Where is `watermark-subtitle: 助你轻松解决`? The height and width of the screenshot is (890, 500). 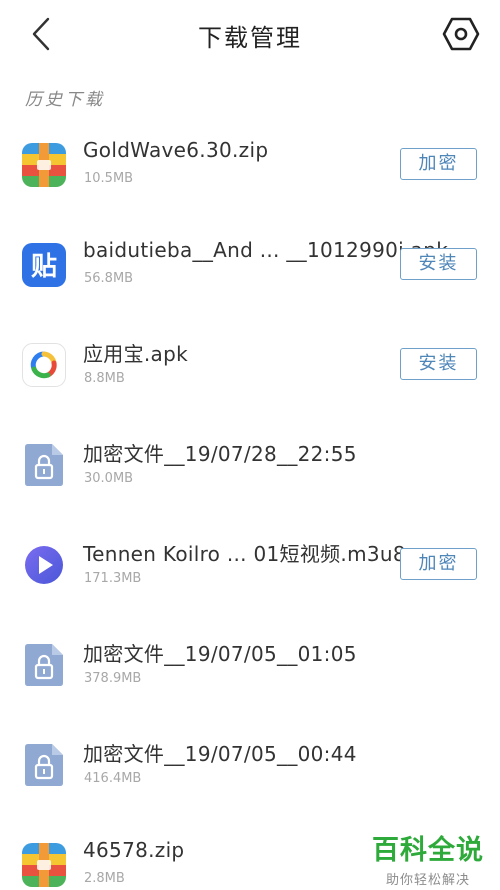
watermark-subtitle: 助你轻松解决 is located at coordinates (427, 880).